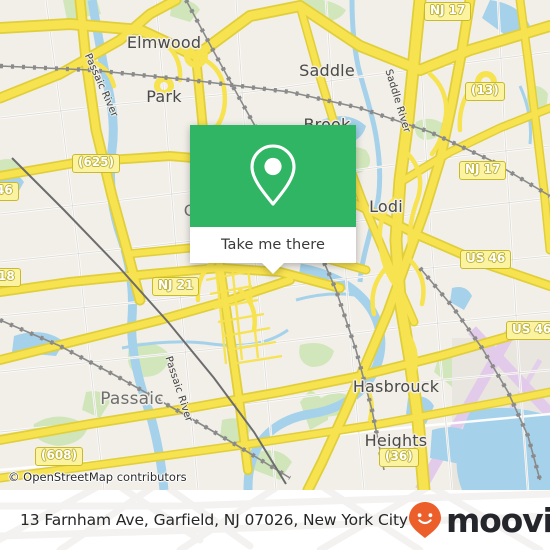  I want to click on map-pin-icon, so click(273, 175).